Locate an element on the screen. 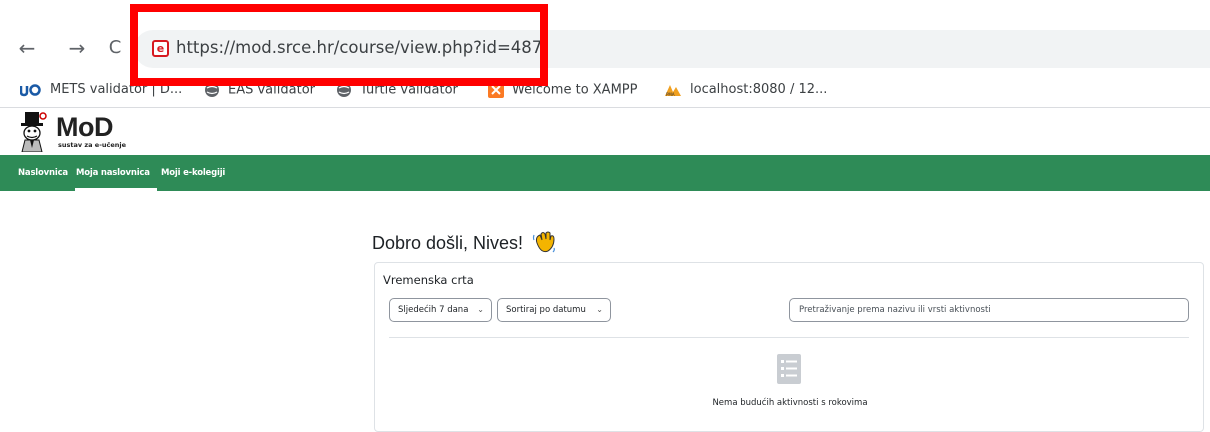 This screenshot has height=432, width=1210. range-select: Sljedećih 7 dana ⌄ is located at coordinates (440, 310).